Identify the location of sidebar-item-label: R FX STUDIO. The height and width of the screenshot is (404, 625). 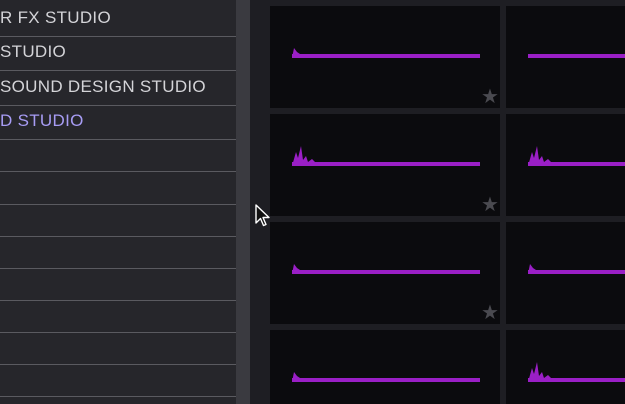
(55, 17).